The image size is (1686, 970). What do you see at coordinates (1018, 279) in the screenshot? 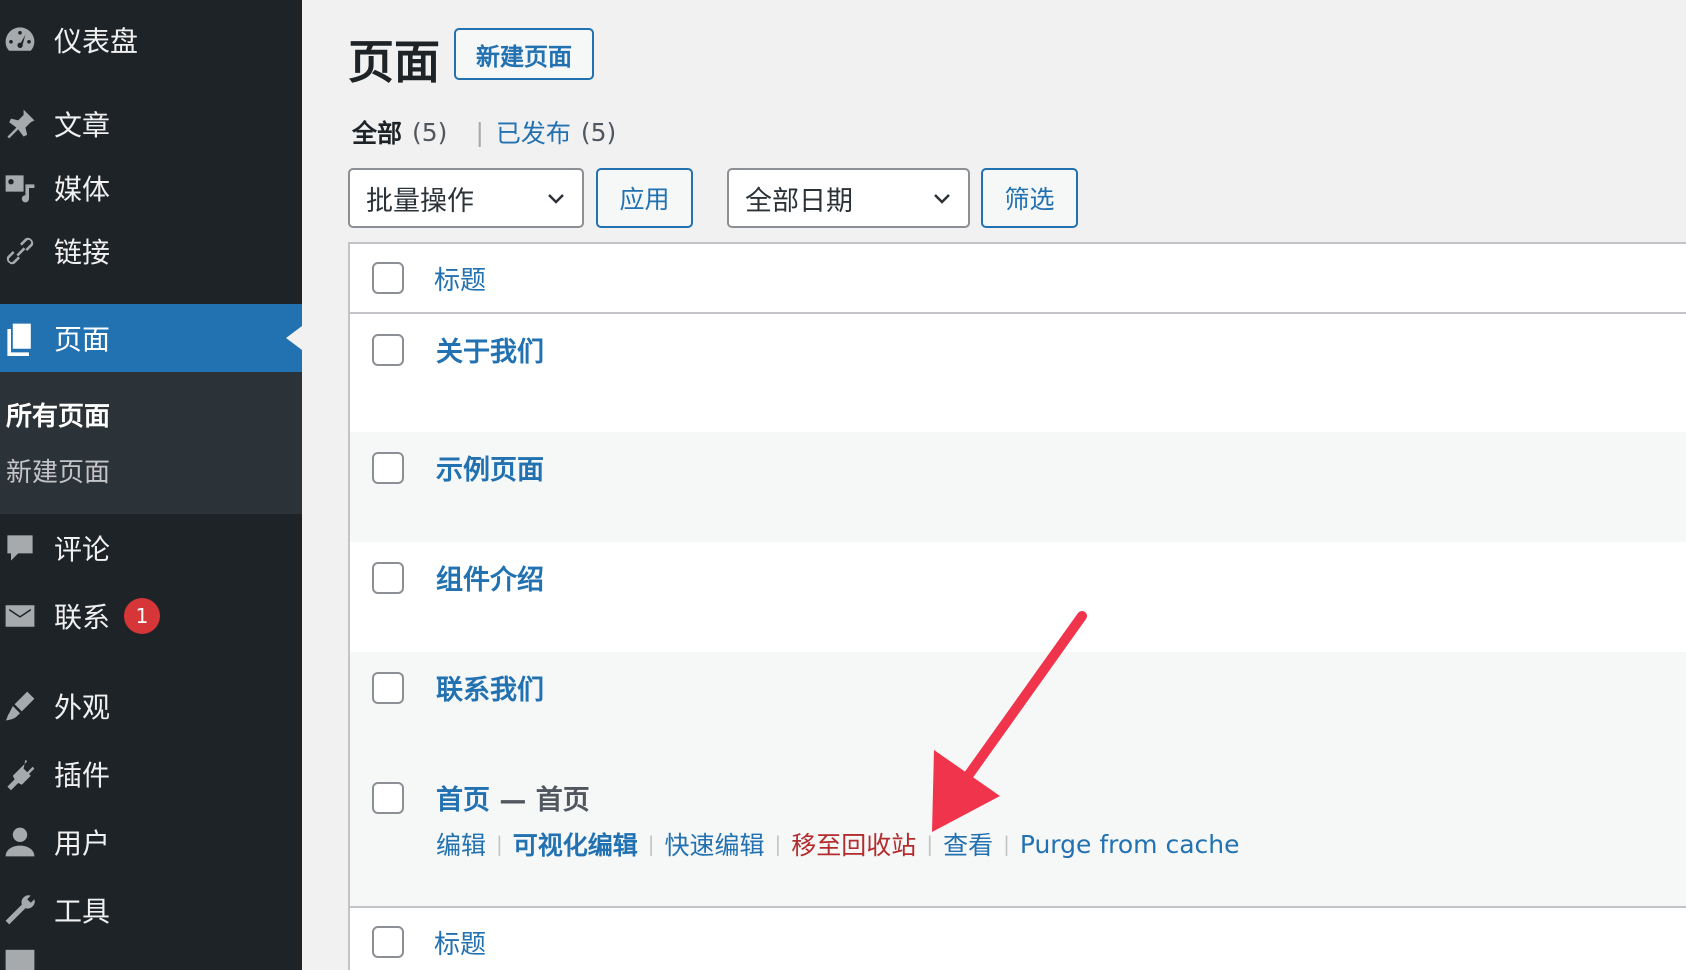
I see `table-header: 标题` at bounding box center [1018, 279].